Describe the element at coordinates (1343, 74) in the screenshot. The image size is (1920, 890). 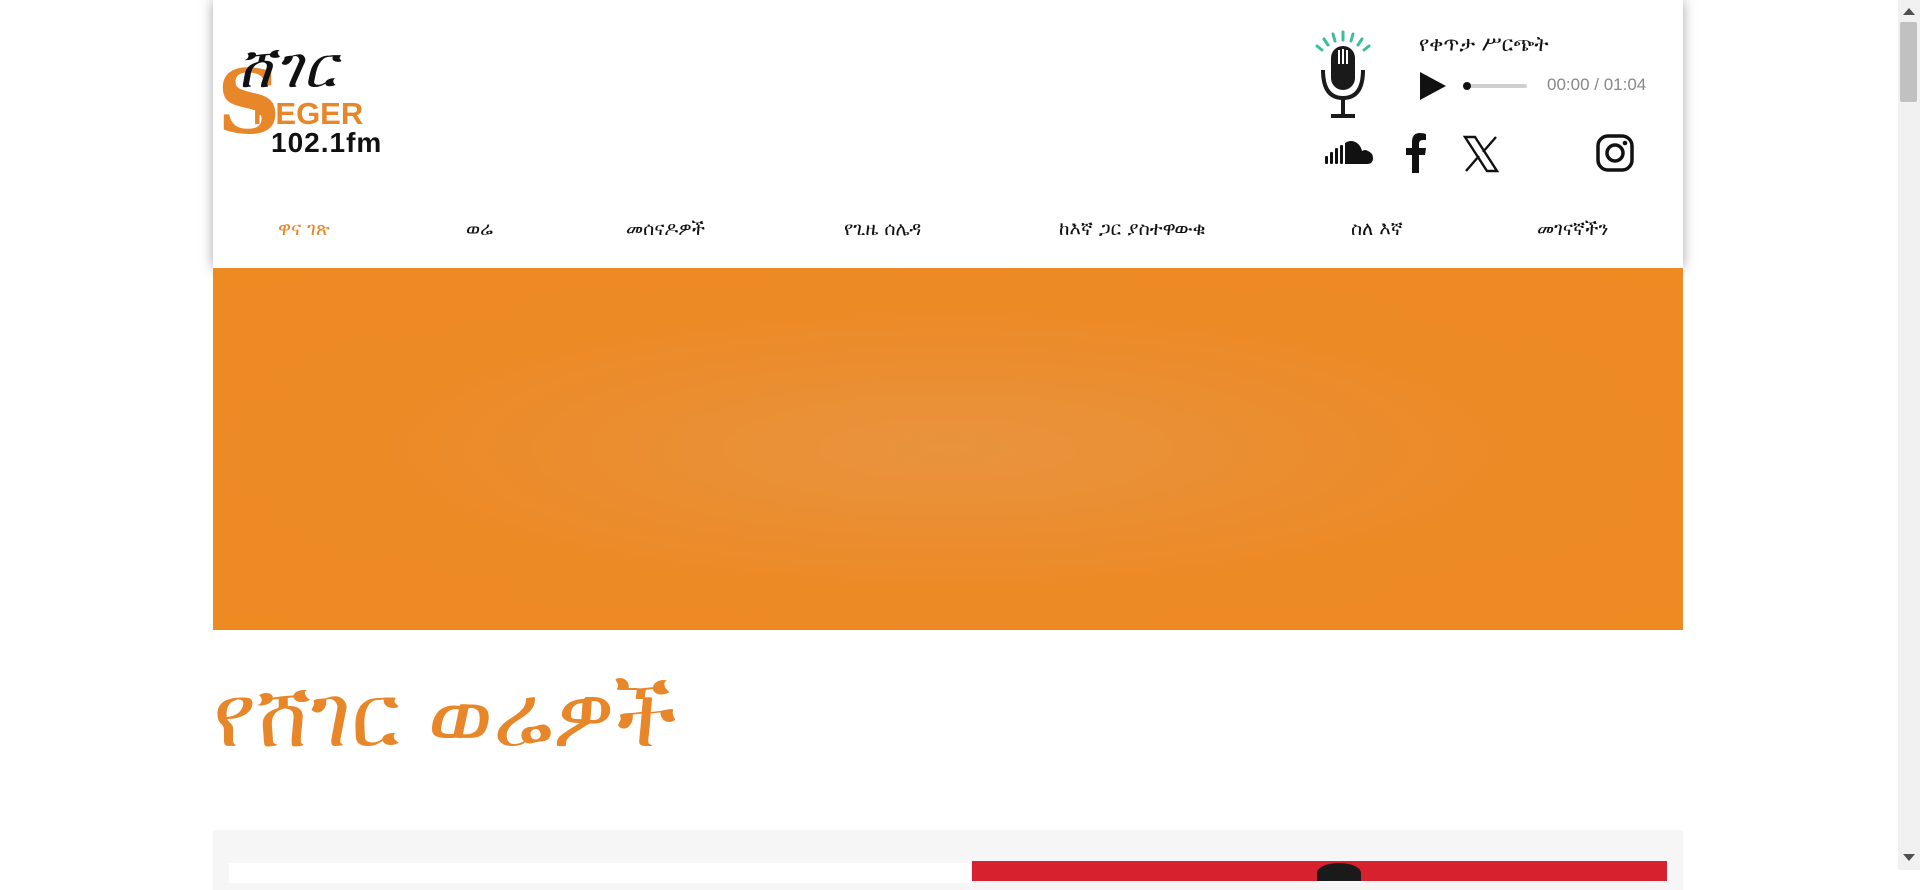
I see `microphone-icon` at that location.